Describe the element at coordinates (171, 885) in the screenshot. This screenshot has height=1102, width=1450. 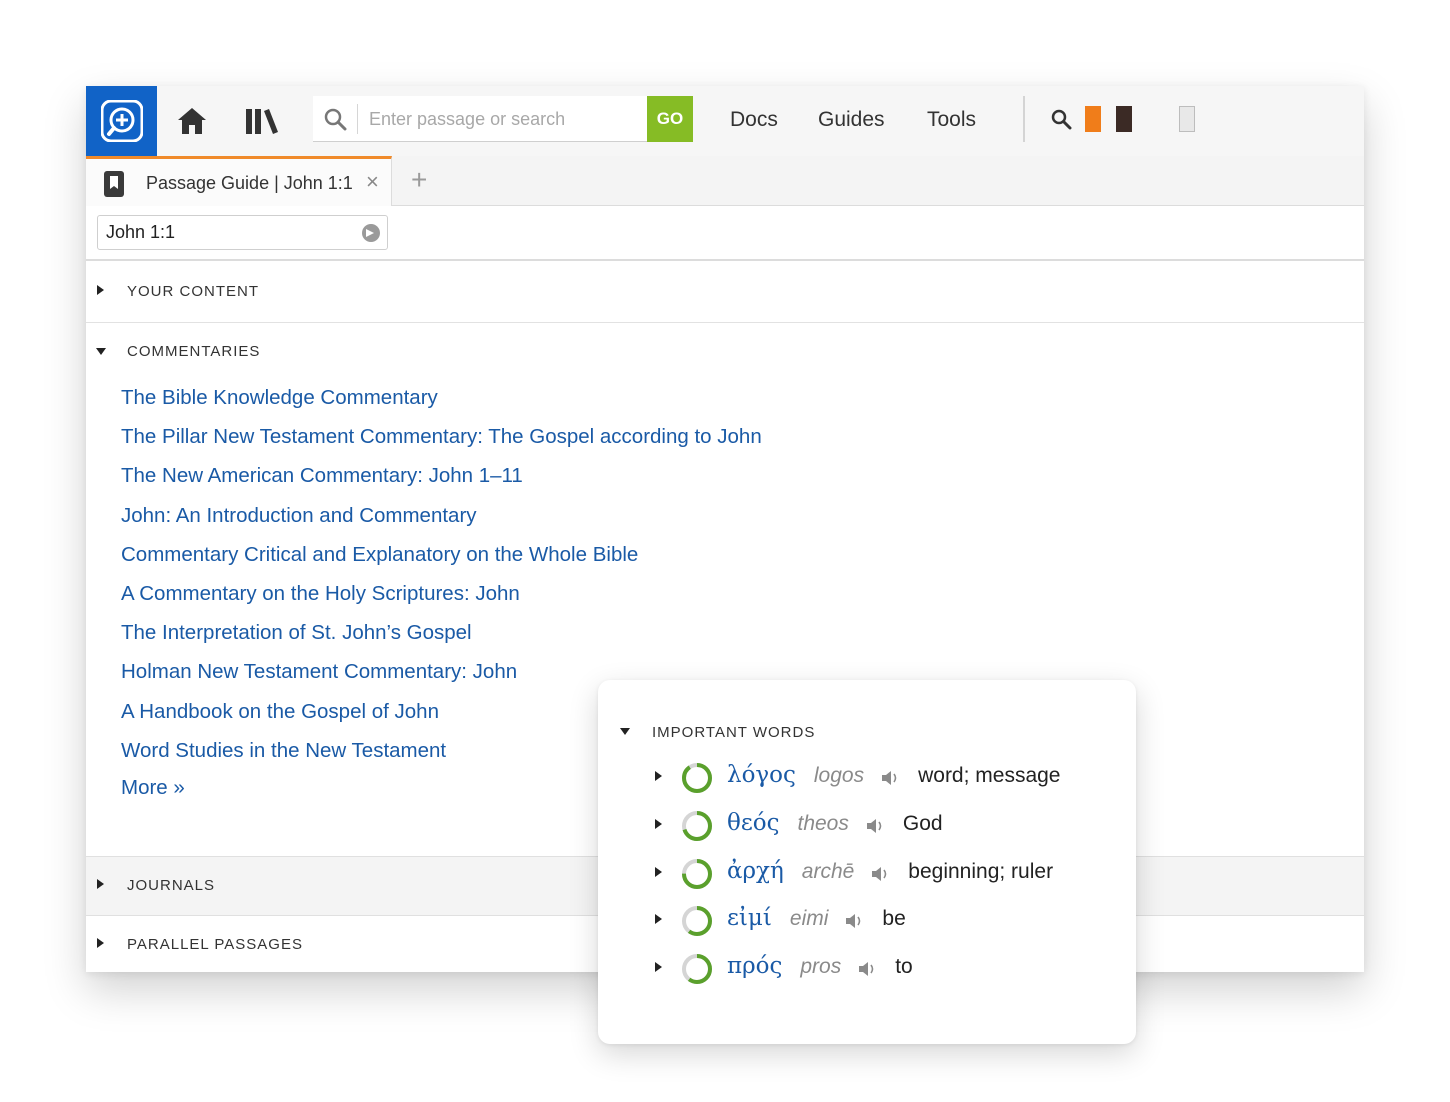
I see `section-label: JOURNALS` at that location.